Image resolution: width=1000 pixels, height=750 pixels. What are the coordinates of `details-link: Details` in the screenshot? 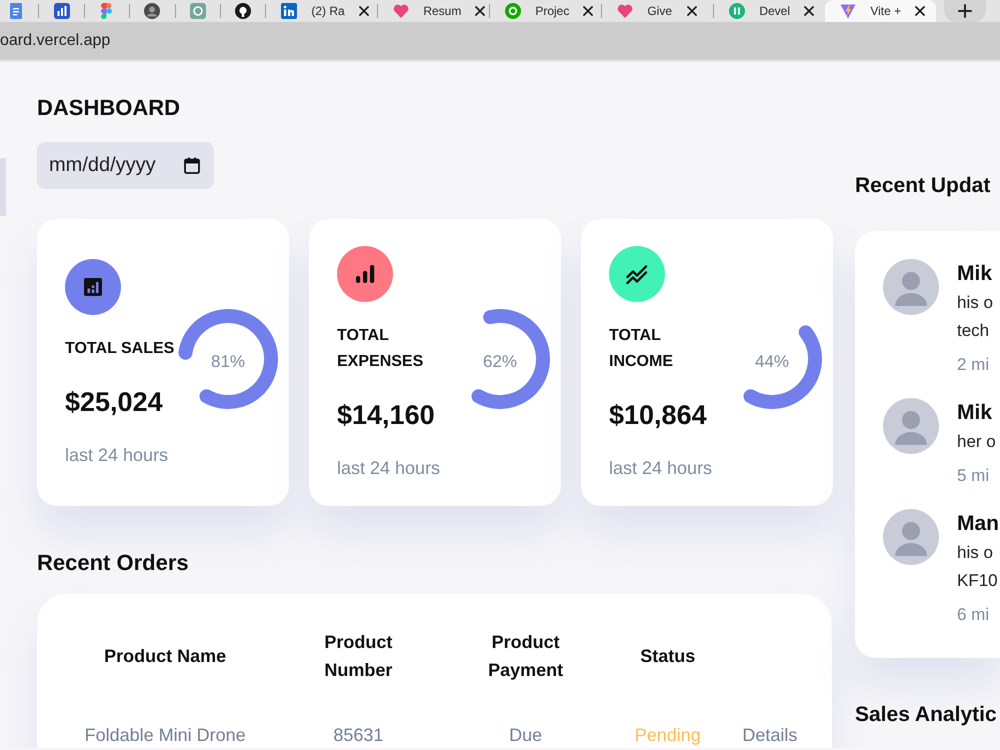 It's located at (770, 735).